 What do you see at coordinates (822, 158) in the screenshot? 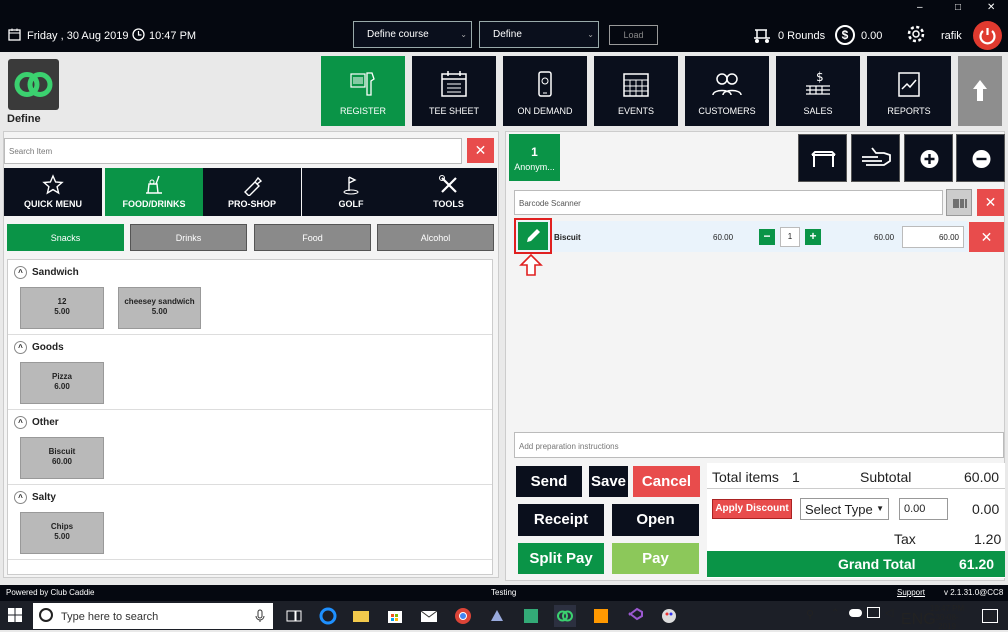
I see `table-button` at bounding box center [822, 158].